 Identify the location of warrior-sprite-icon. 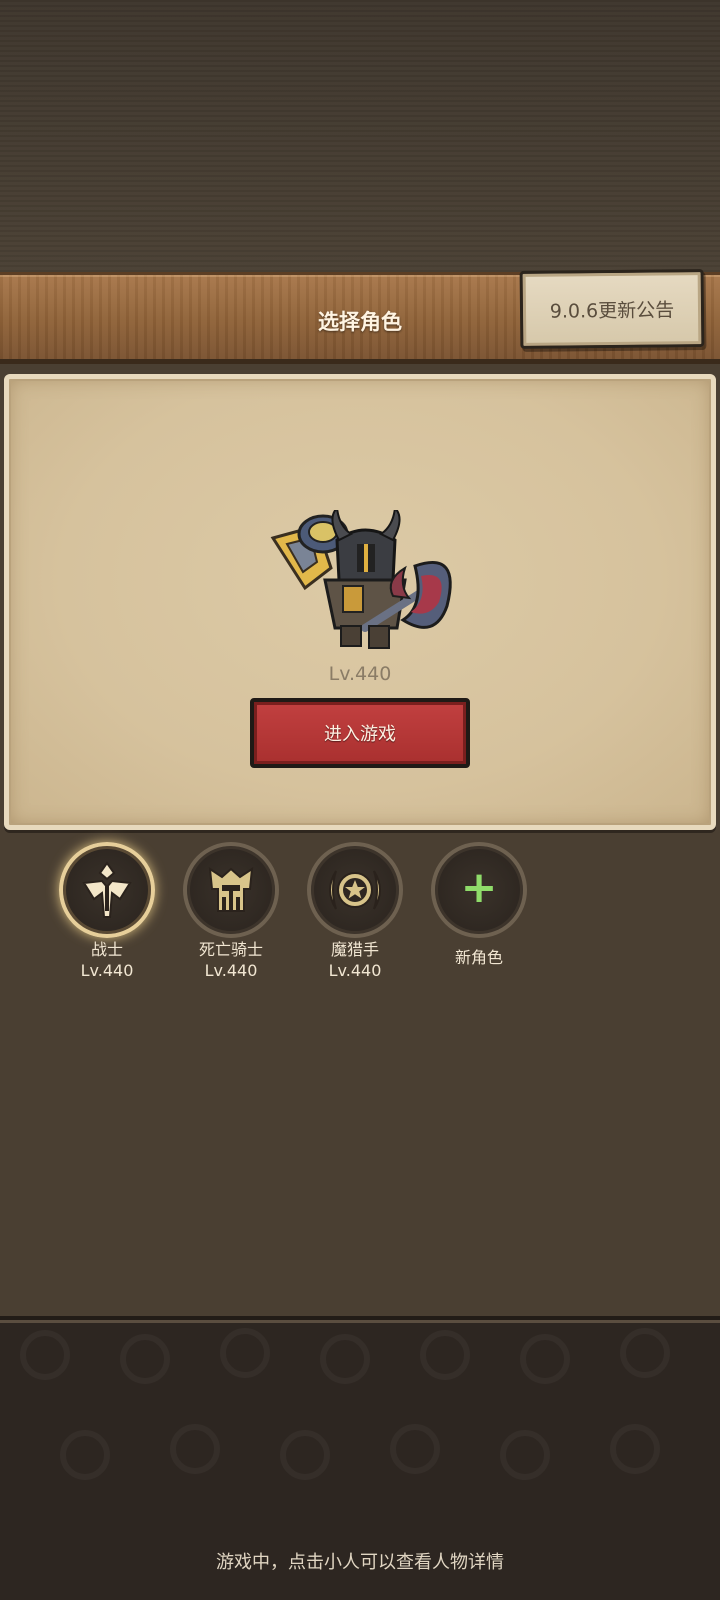
(361, 577).